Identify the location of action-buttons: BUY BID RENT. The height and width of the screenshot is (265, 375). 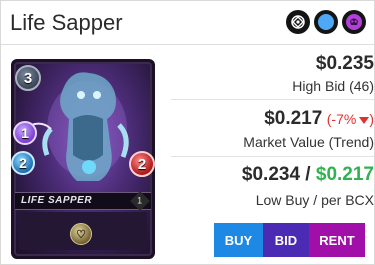
(289, 240).